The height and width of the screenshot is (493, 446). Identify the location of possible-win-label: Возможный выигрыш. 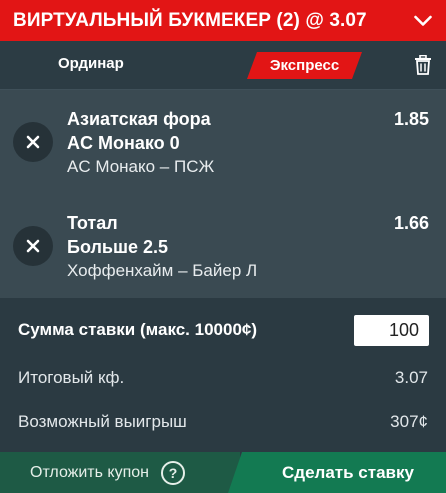
(102, 421).